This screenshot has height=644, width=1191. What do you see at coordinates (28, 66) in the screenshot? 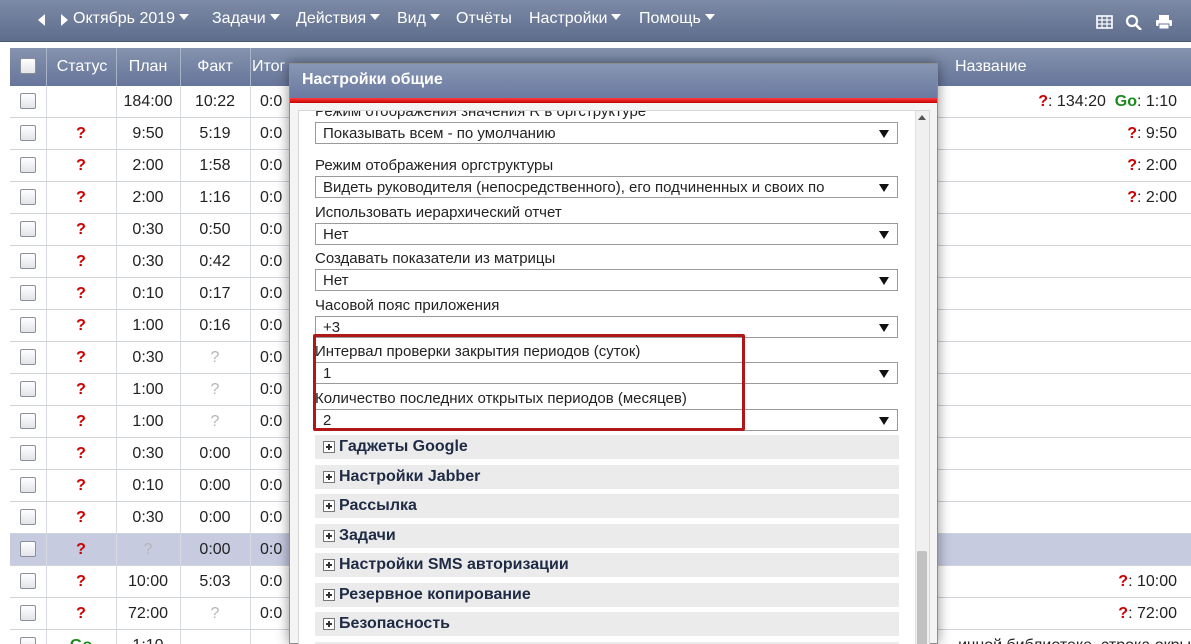
I see `select-all-checkbox` at bounding box center [28, 66].